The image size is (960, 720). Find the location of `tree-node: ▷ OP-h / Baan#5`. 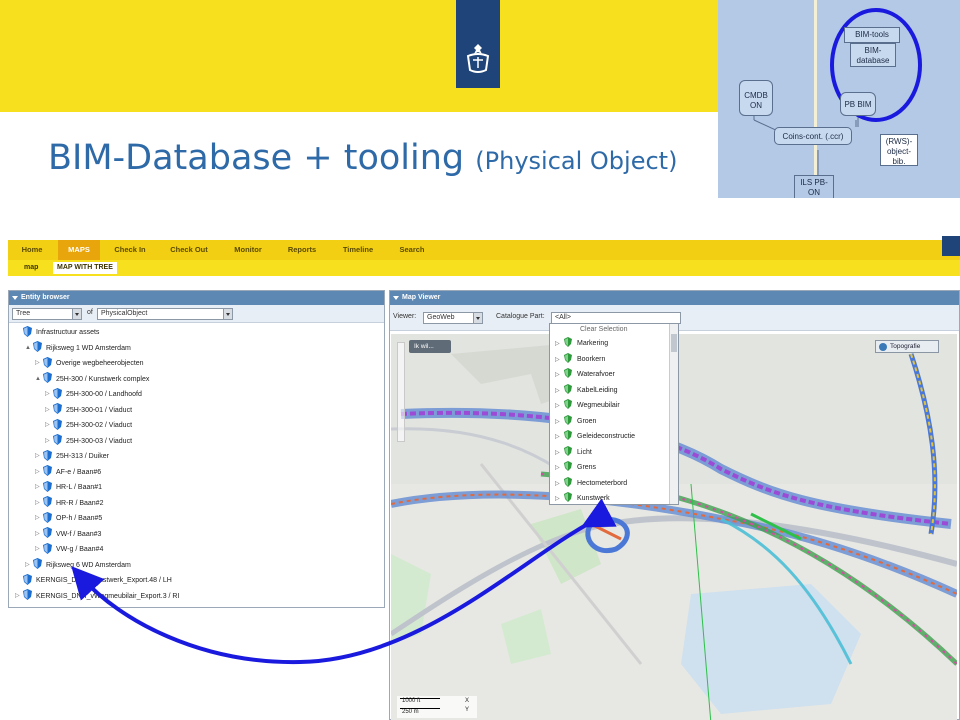

tree-node: ▷ OP-h / Baan#5 is located at coordinates (68, 518).